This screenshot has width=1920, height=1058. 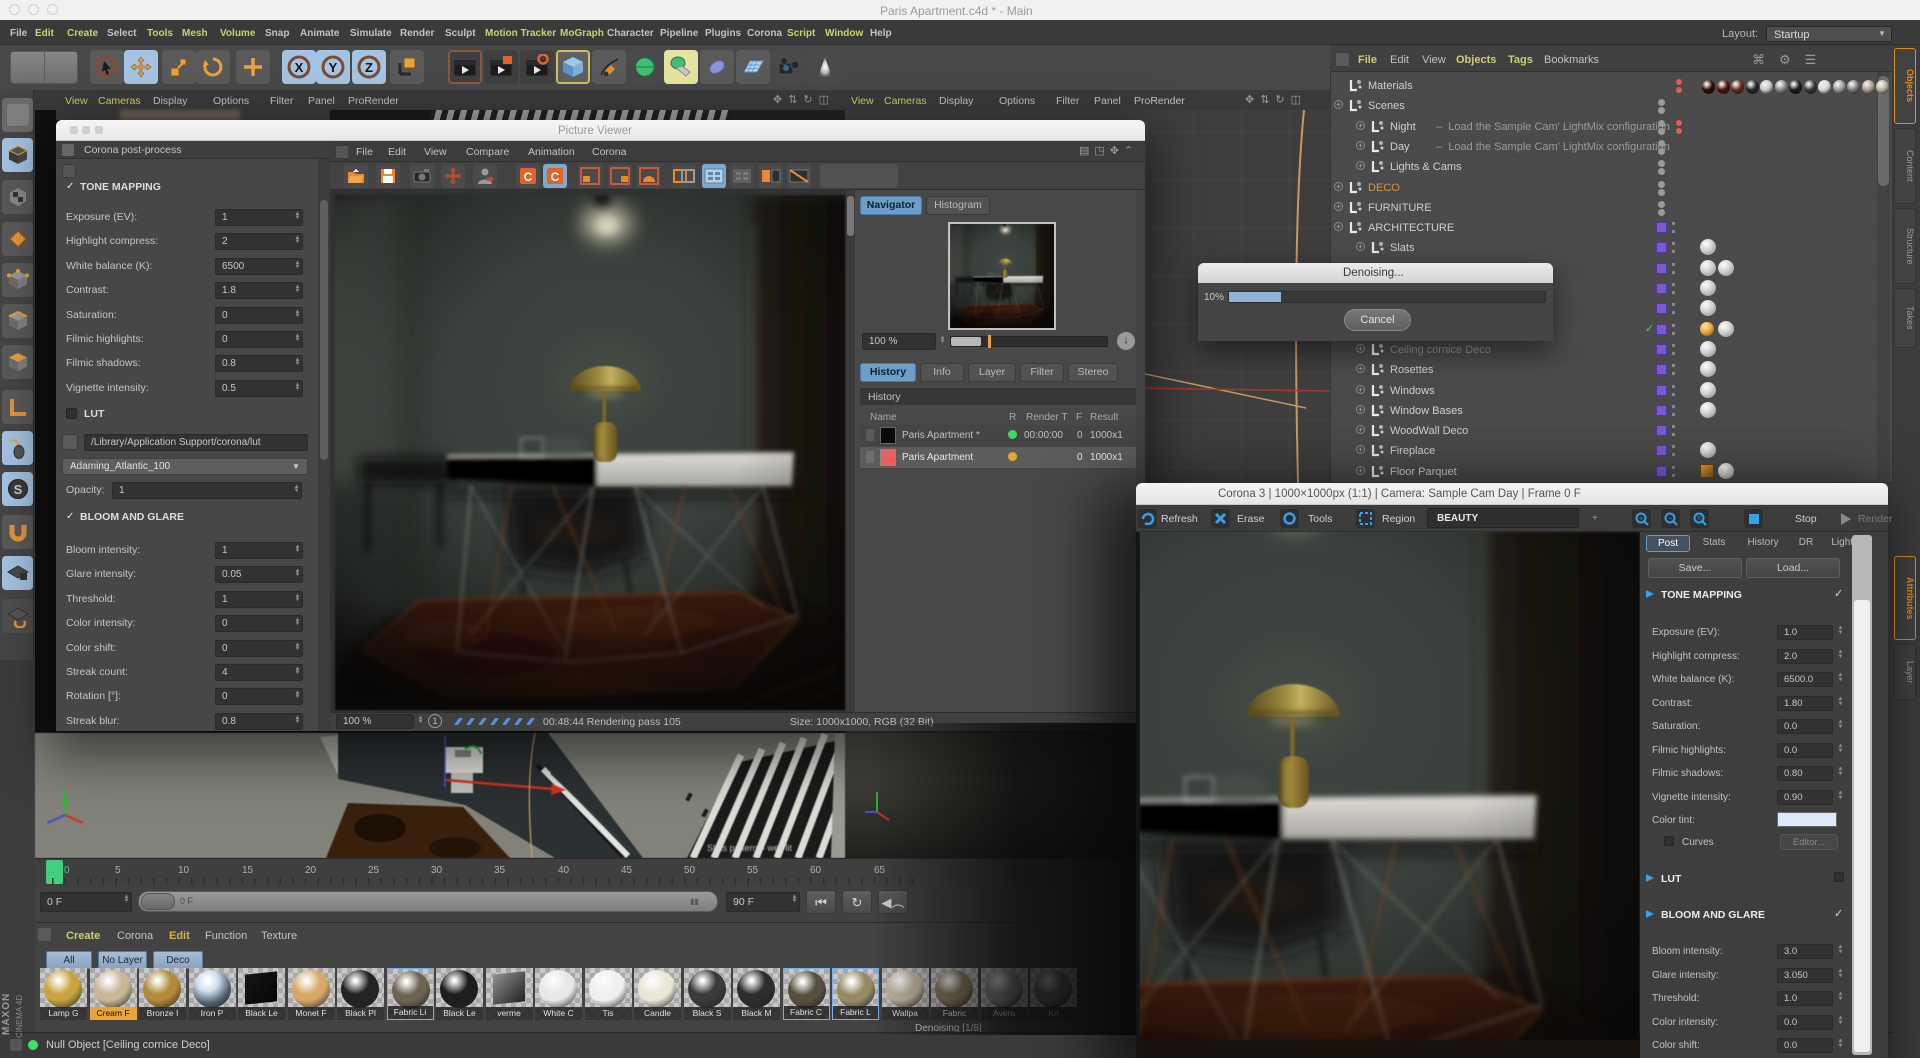 I want to click on svg-text: S, so click(x=17, y=489).